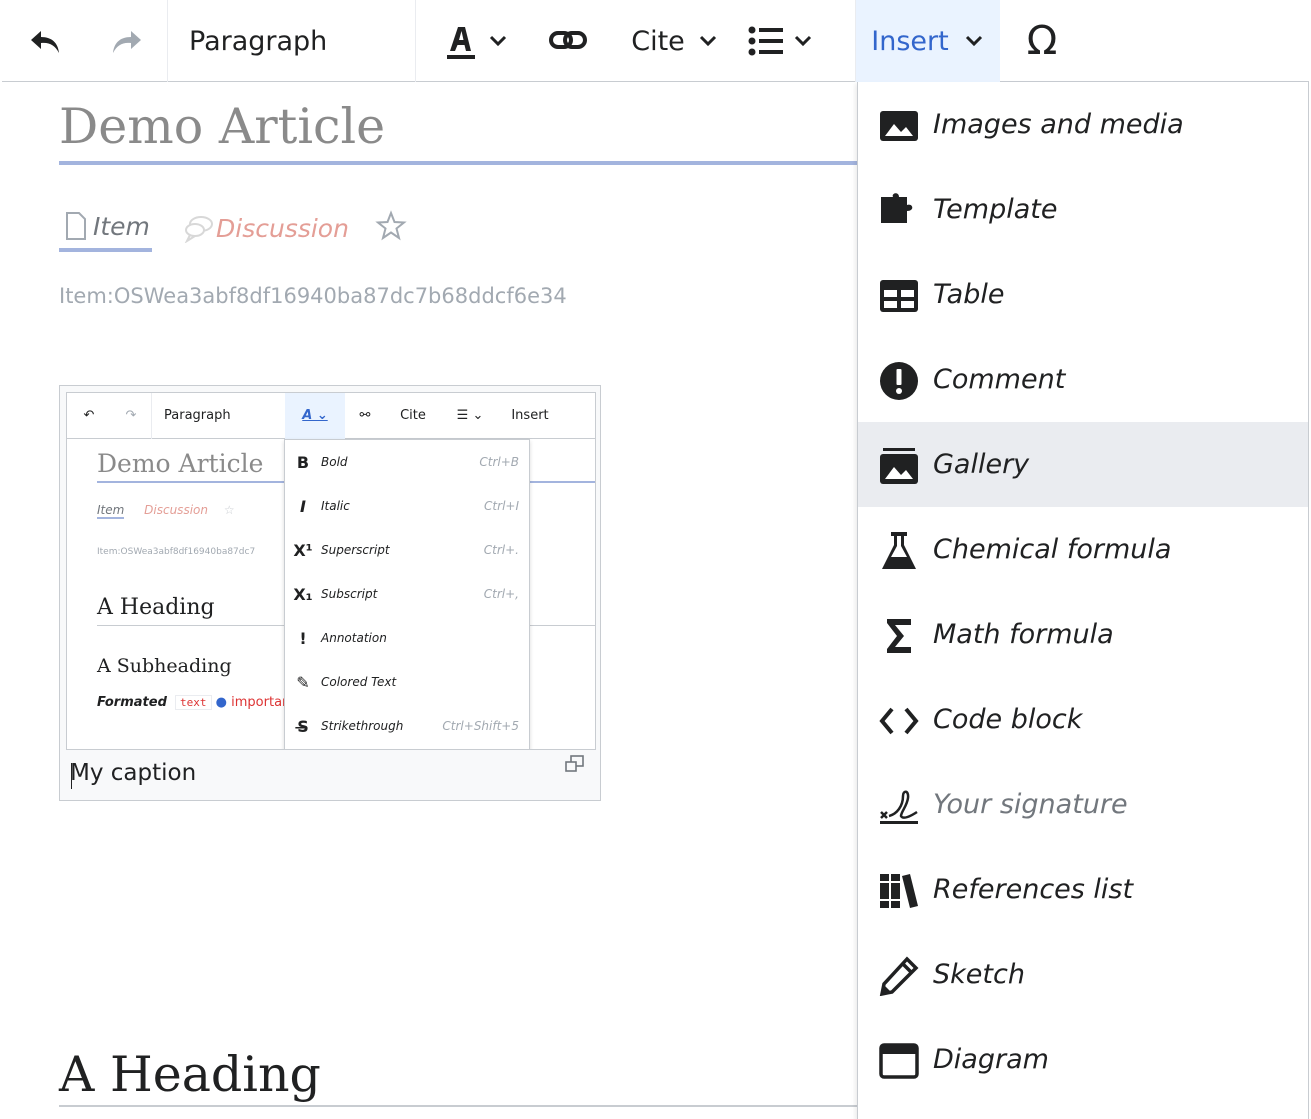  I want to click on paragraph-dropdown: Paragraph, so click(292, 41).